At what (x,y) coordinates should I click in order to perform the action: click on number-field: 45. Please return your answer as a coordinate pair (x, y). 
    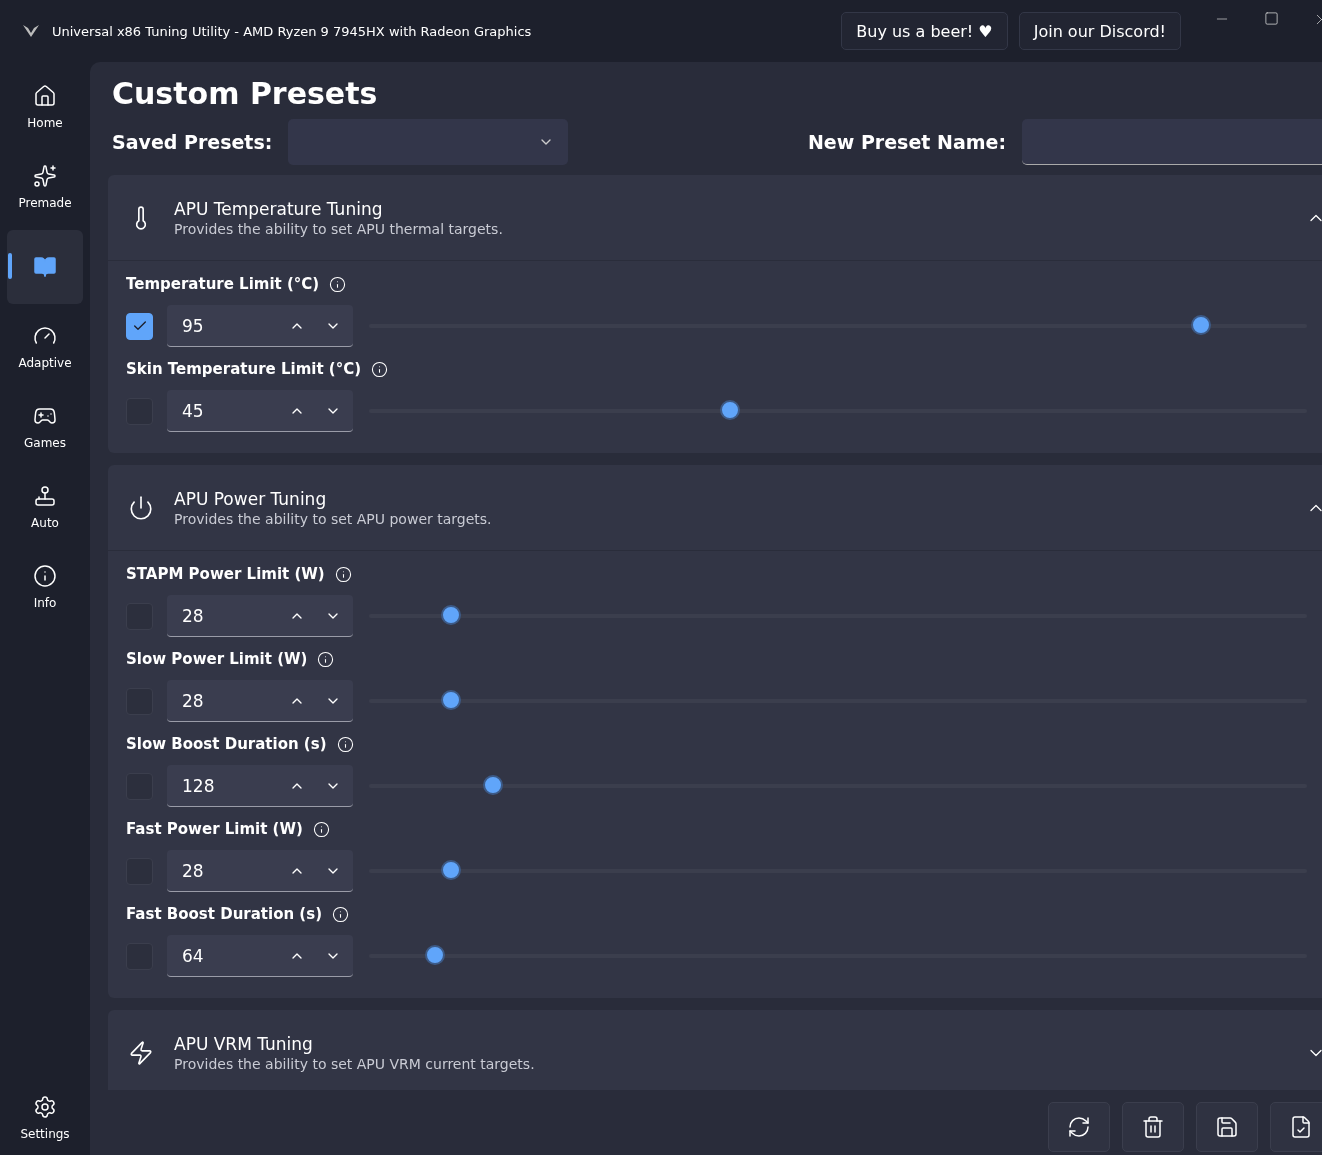
    Looking at the image, I should click on (260, 411).